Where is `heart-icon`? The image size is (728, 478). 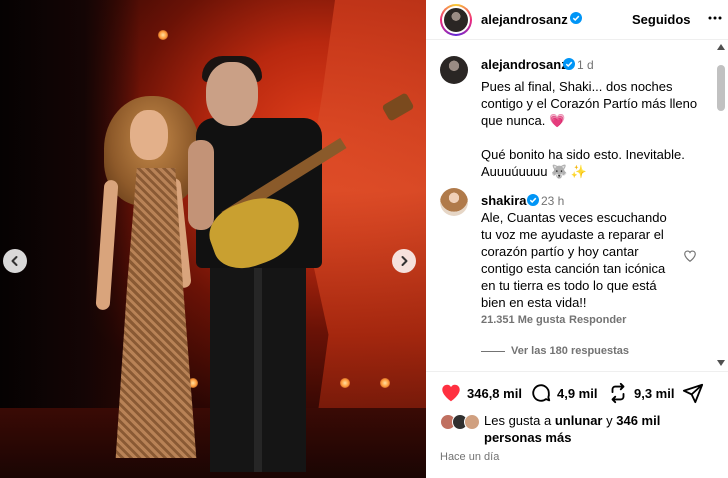
heart-icon is located at coordinates (451, 393).